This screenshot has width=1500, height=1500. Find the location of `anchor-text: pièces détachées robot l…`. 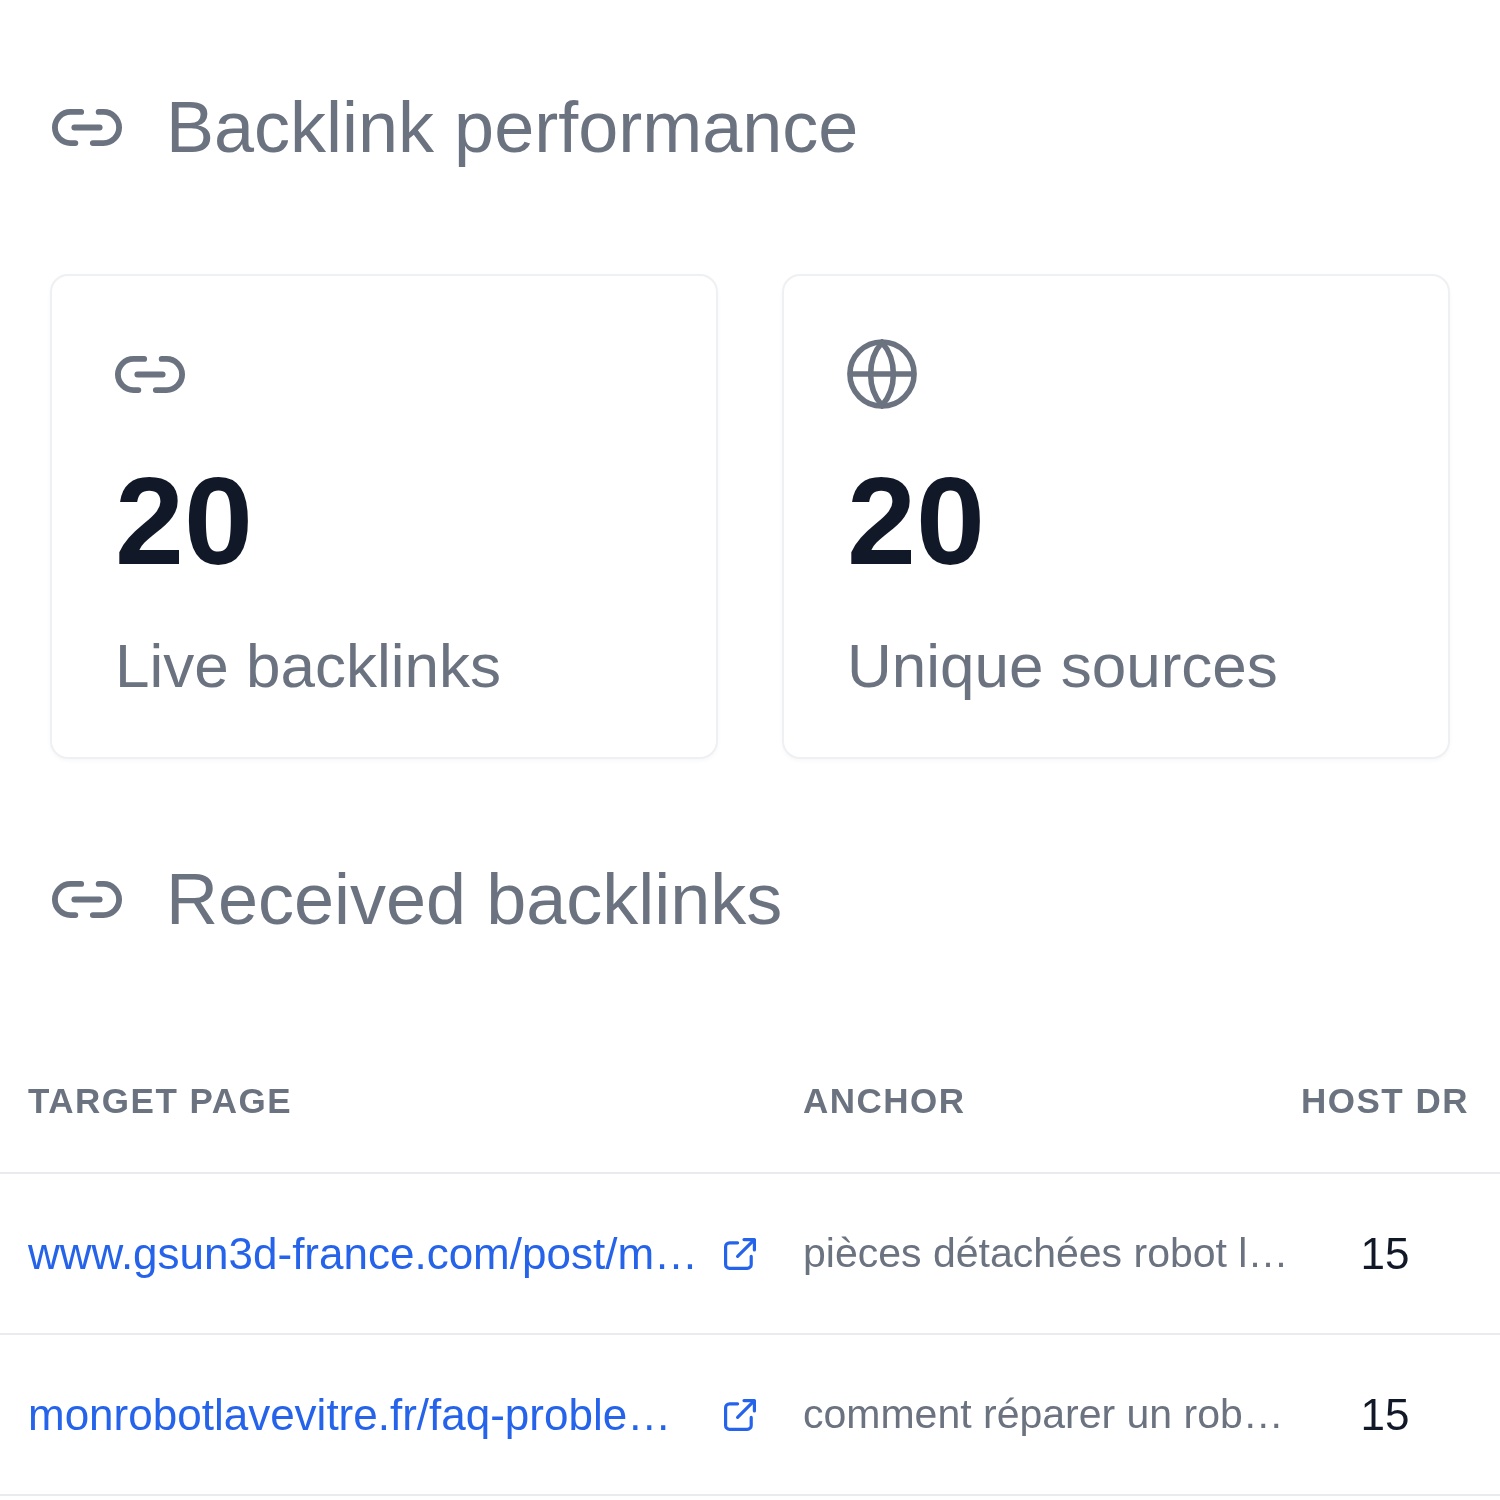

anchor-text: pièces détachées robot l… is located at coordinates (1046, 1253).